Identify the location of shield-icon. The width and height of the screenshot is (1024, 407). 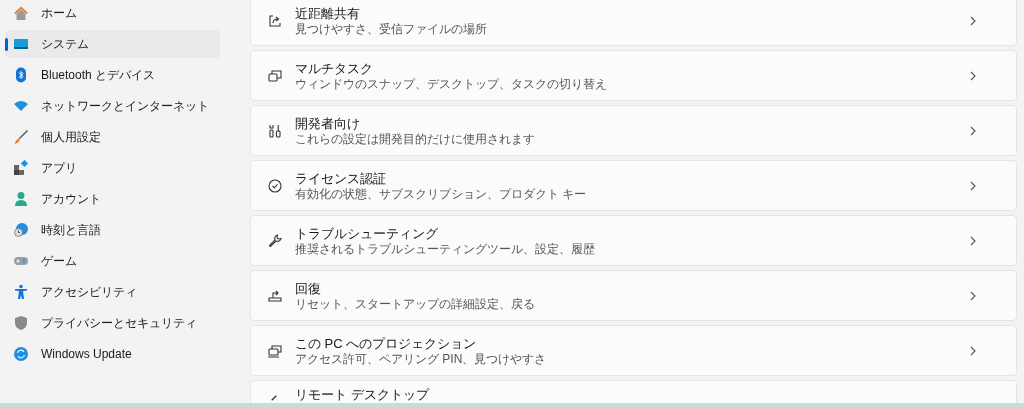
(21, 323).